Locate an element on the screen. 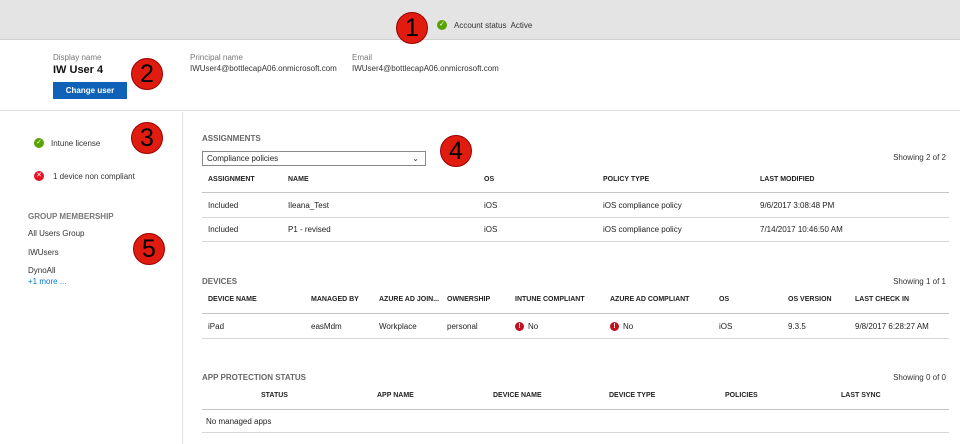 This screenshot has height=444, width=960. device-name-cell: iPad is located at coordinates (216, 326).